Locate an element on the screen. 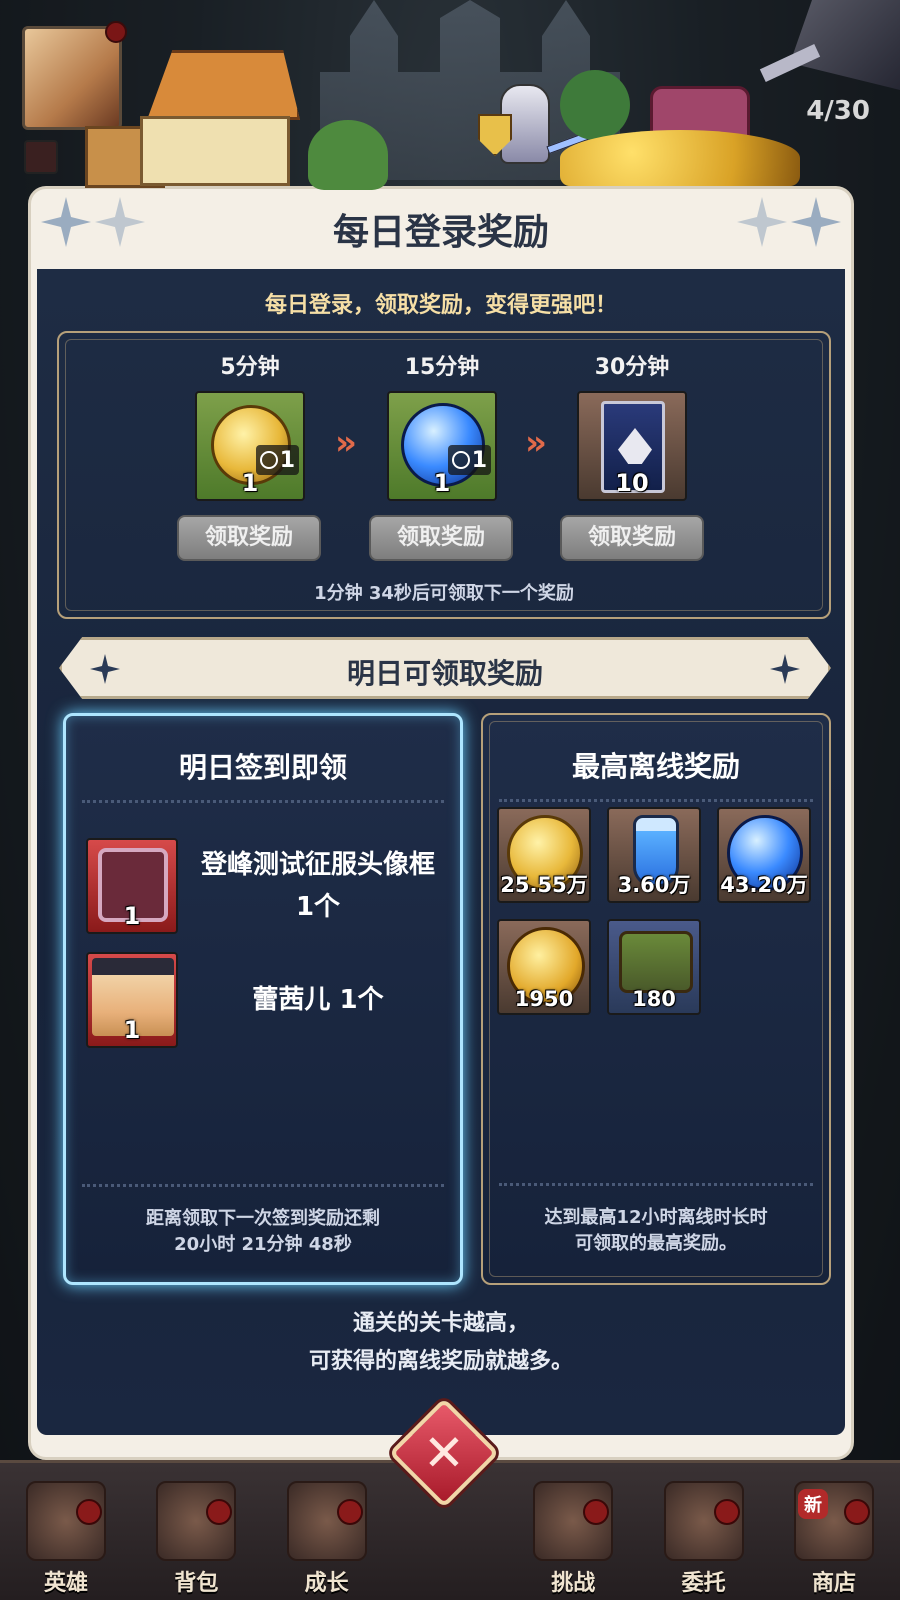 This screenshot has height=1600, width=900. offline-title: 最高离线奖励 is located at coordinates (655, 766).